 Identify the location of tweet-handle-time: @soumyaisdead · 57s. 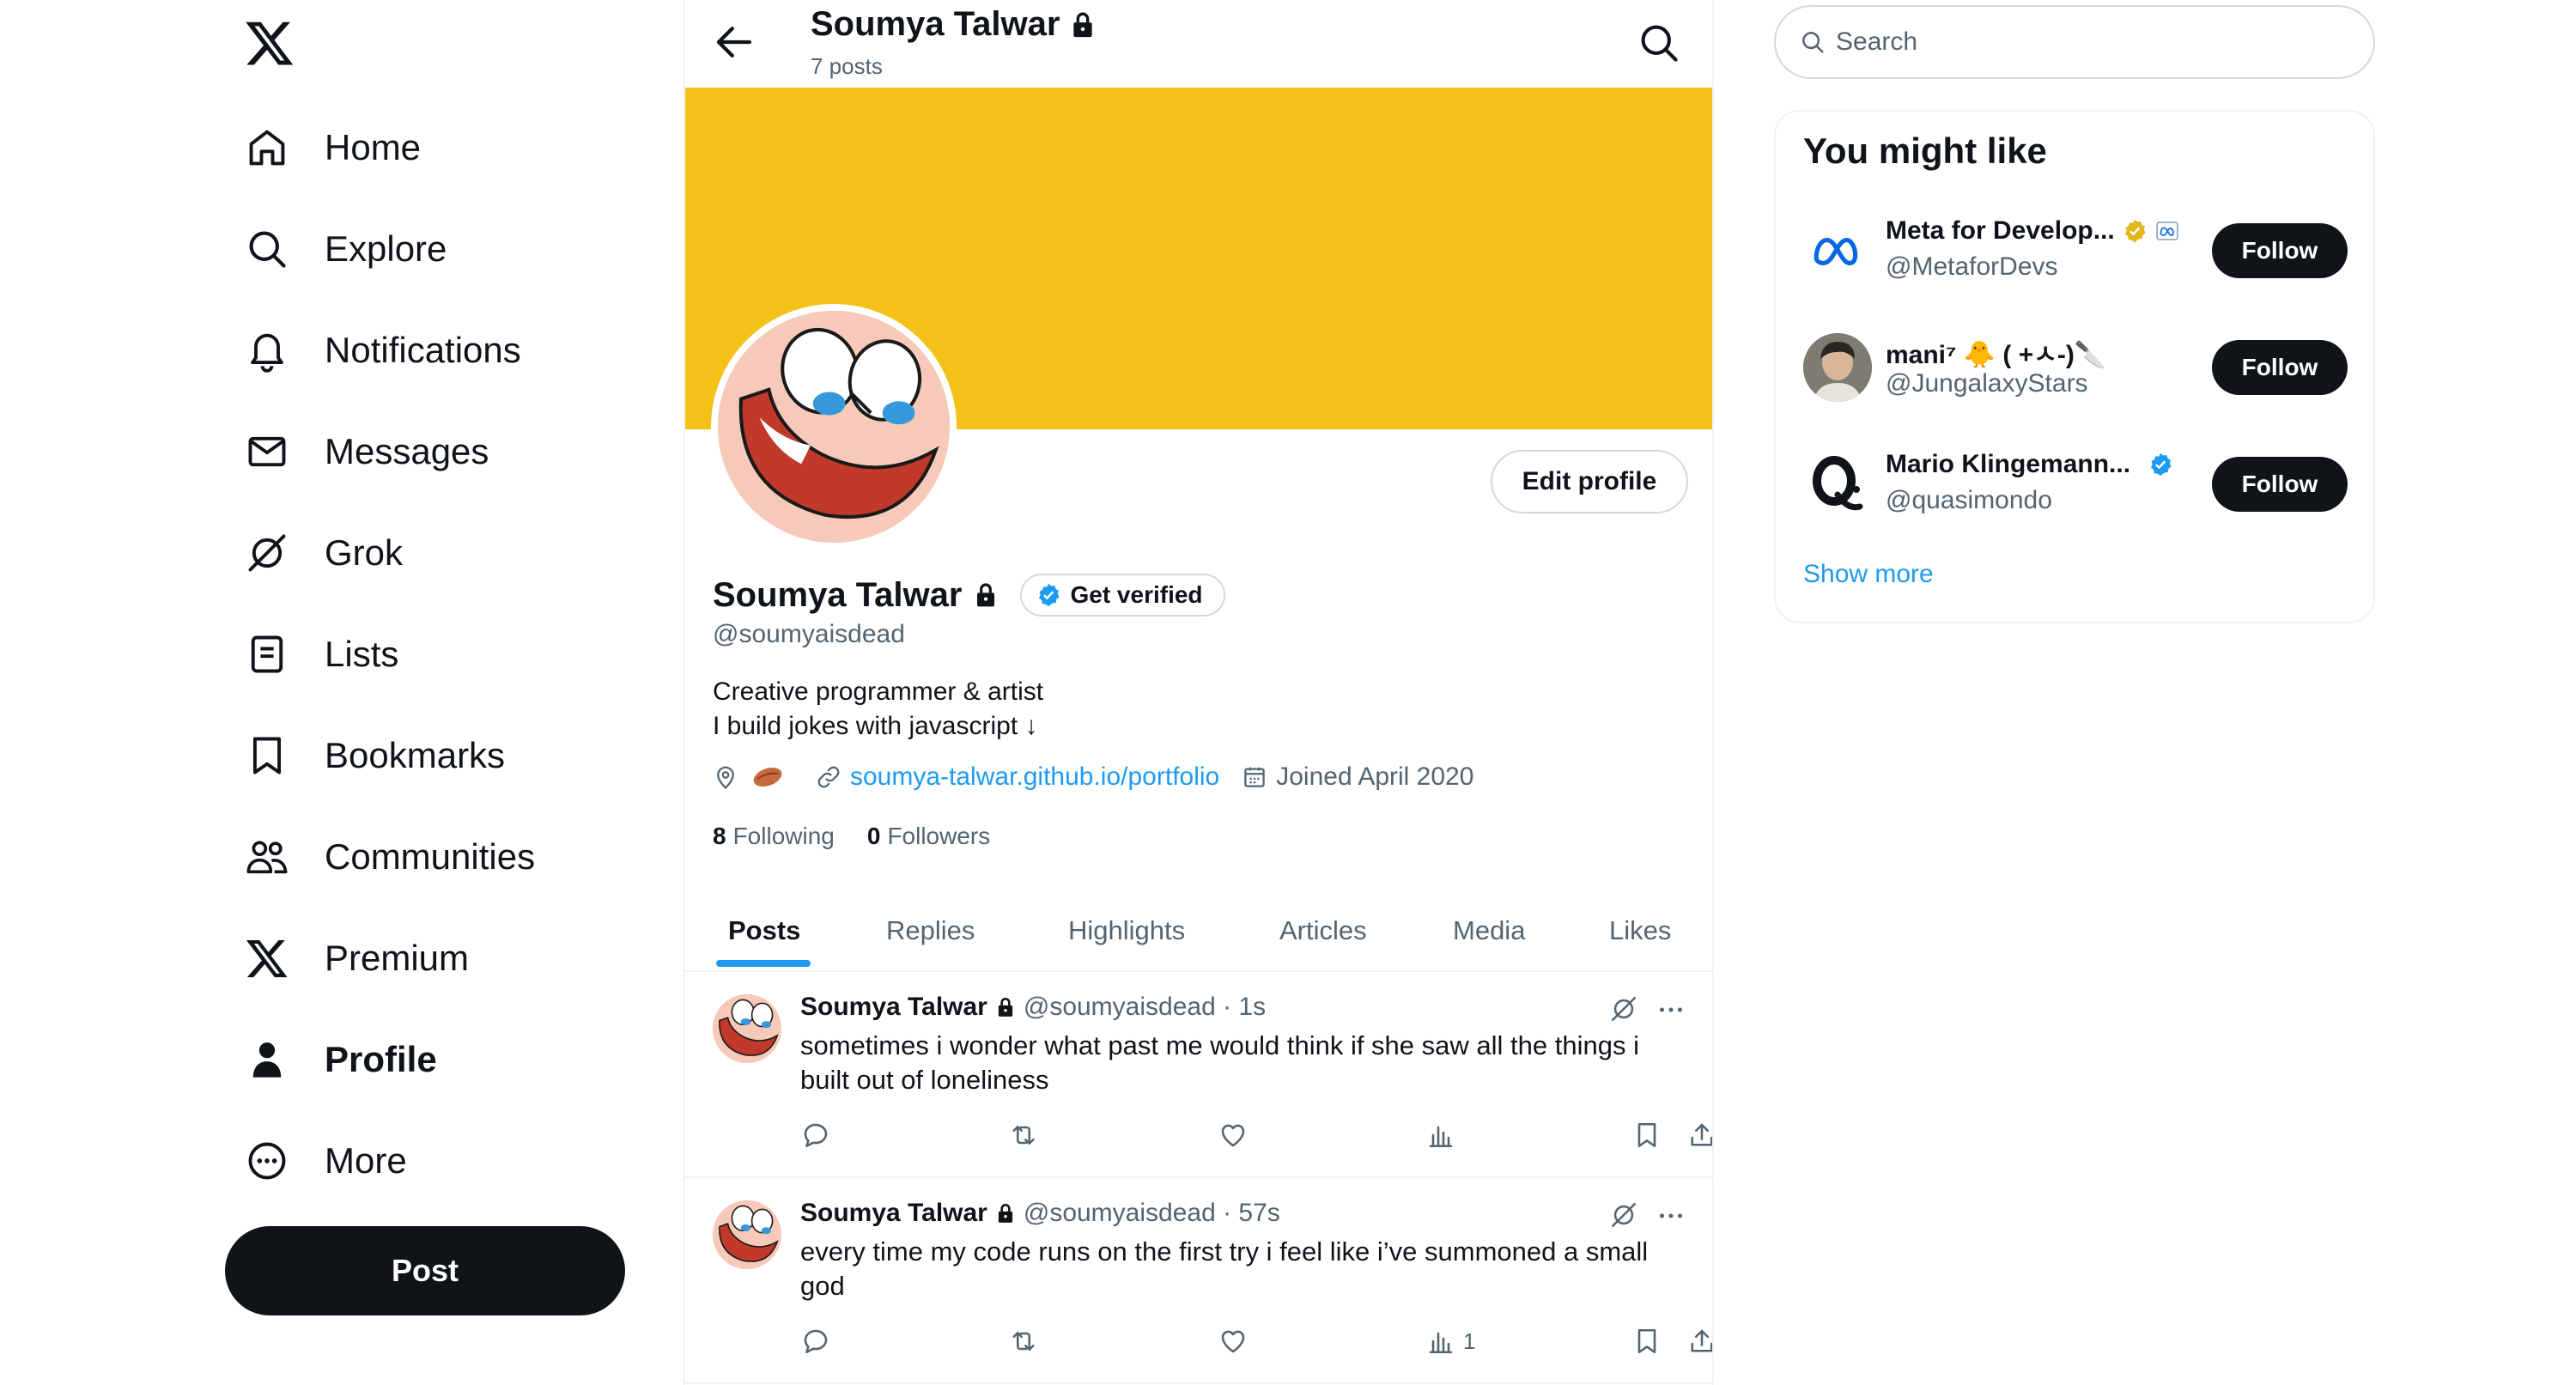
(1152, 1213).